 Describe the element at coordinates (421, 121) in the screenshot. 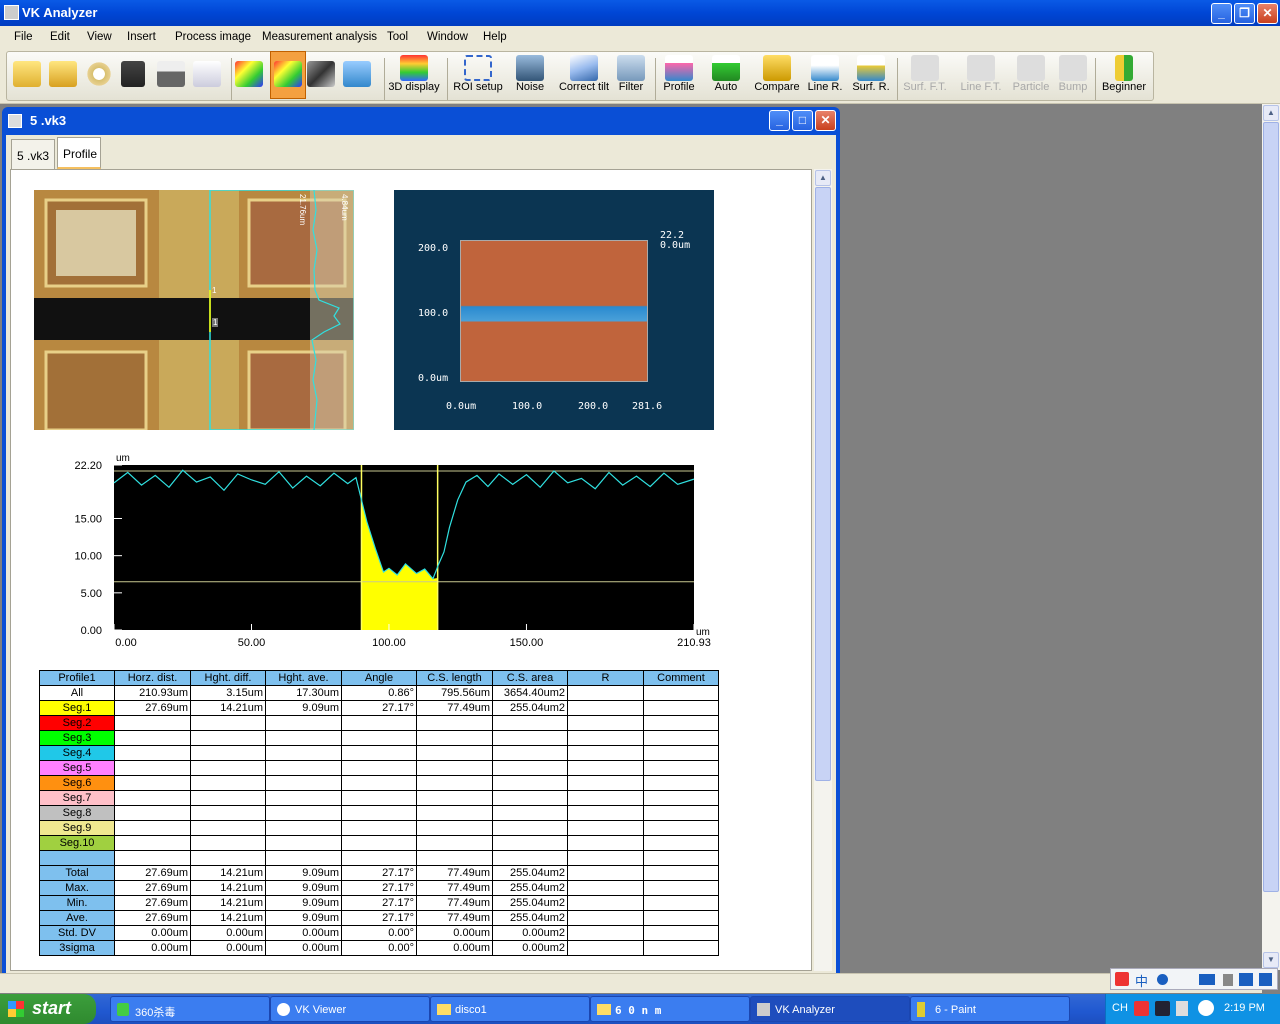

I see `document-title-bar: 5 .vk3 _ □ ✕` at that location.